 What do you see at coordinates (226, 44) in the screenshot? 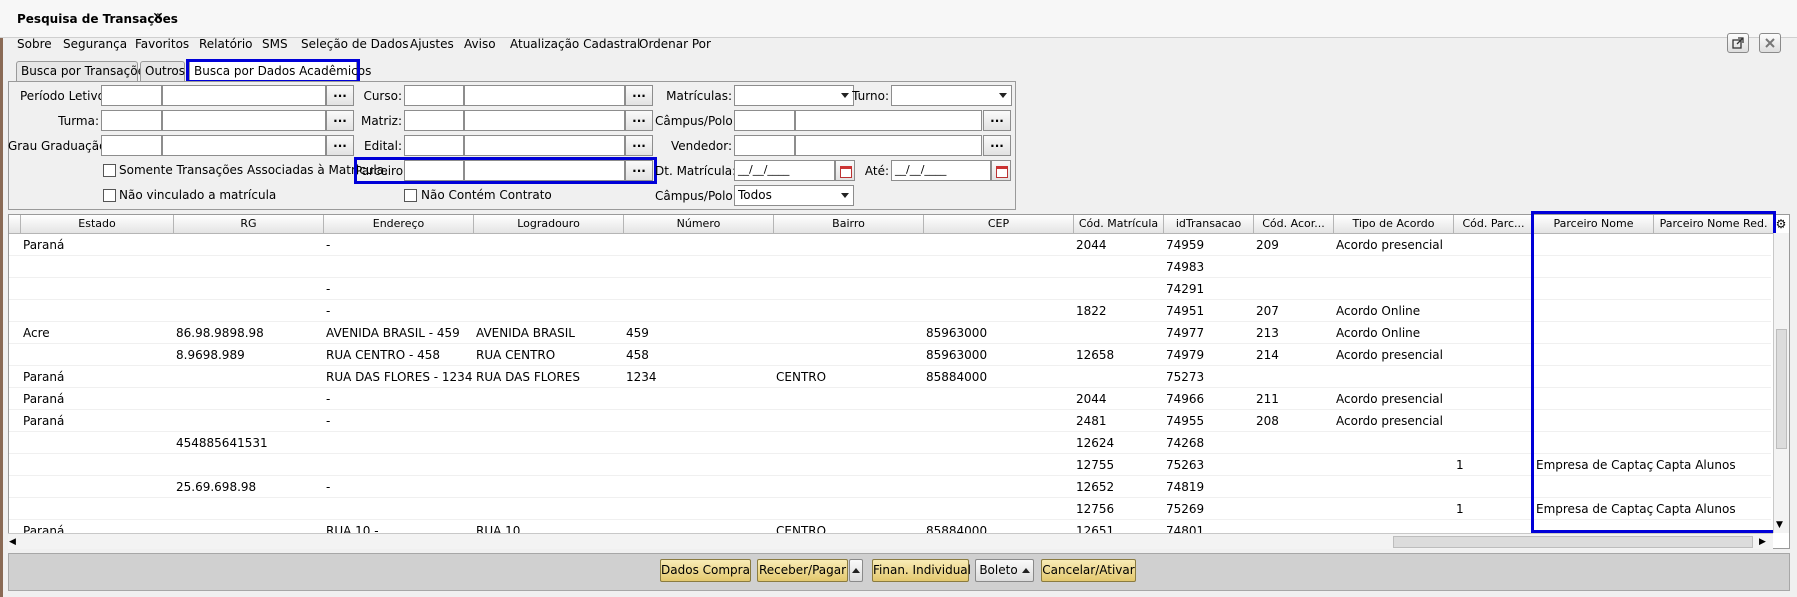
I see `menu-relatorio: Relatório` at bounding box center [226, 44].